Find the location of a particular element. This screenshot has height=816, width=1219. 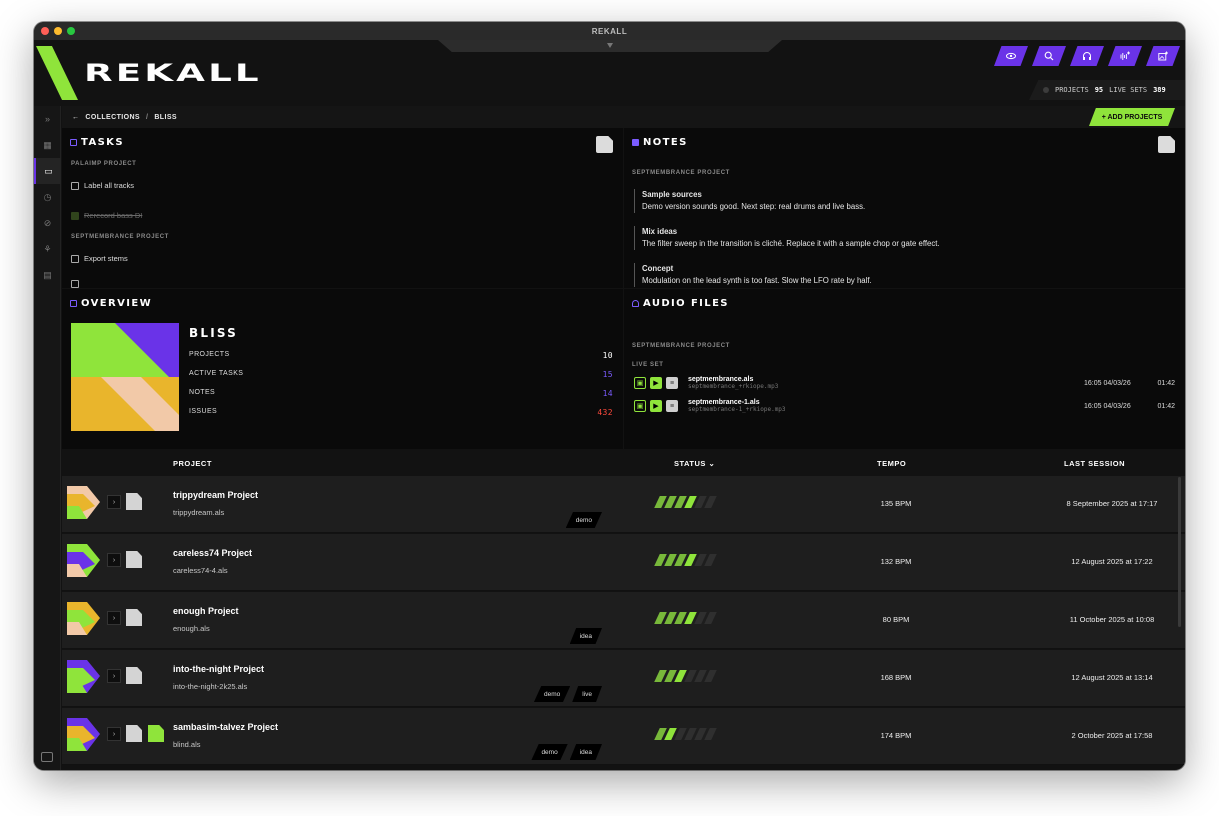

headphones-button is located at coordinates (1087, 56).